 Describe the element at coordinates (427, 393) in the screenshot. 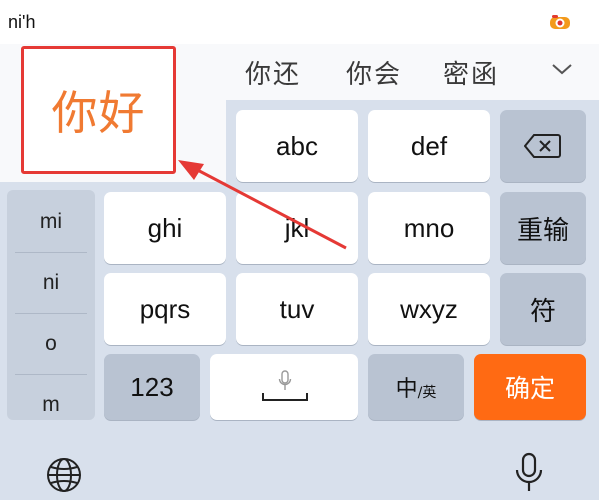

I see `key-sublabel: /英` at that location.